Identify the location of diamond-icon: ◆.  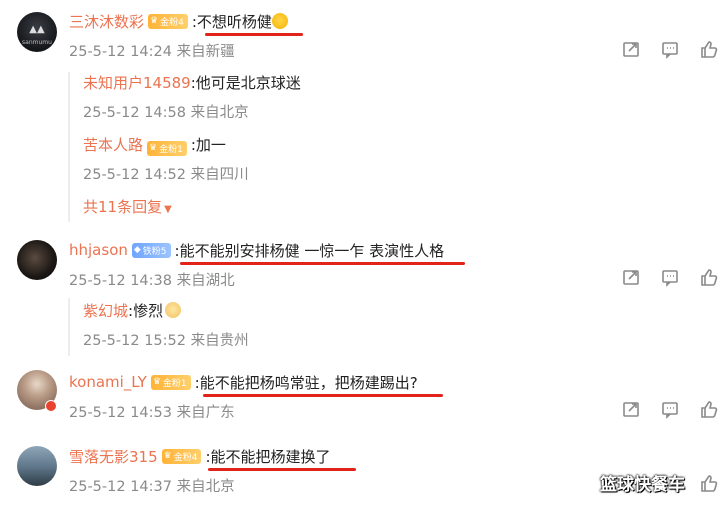
(137, 250).